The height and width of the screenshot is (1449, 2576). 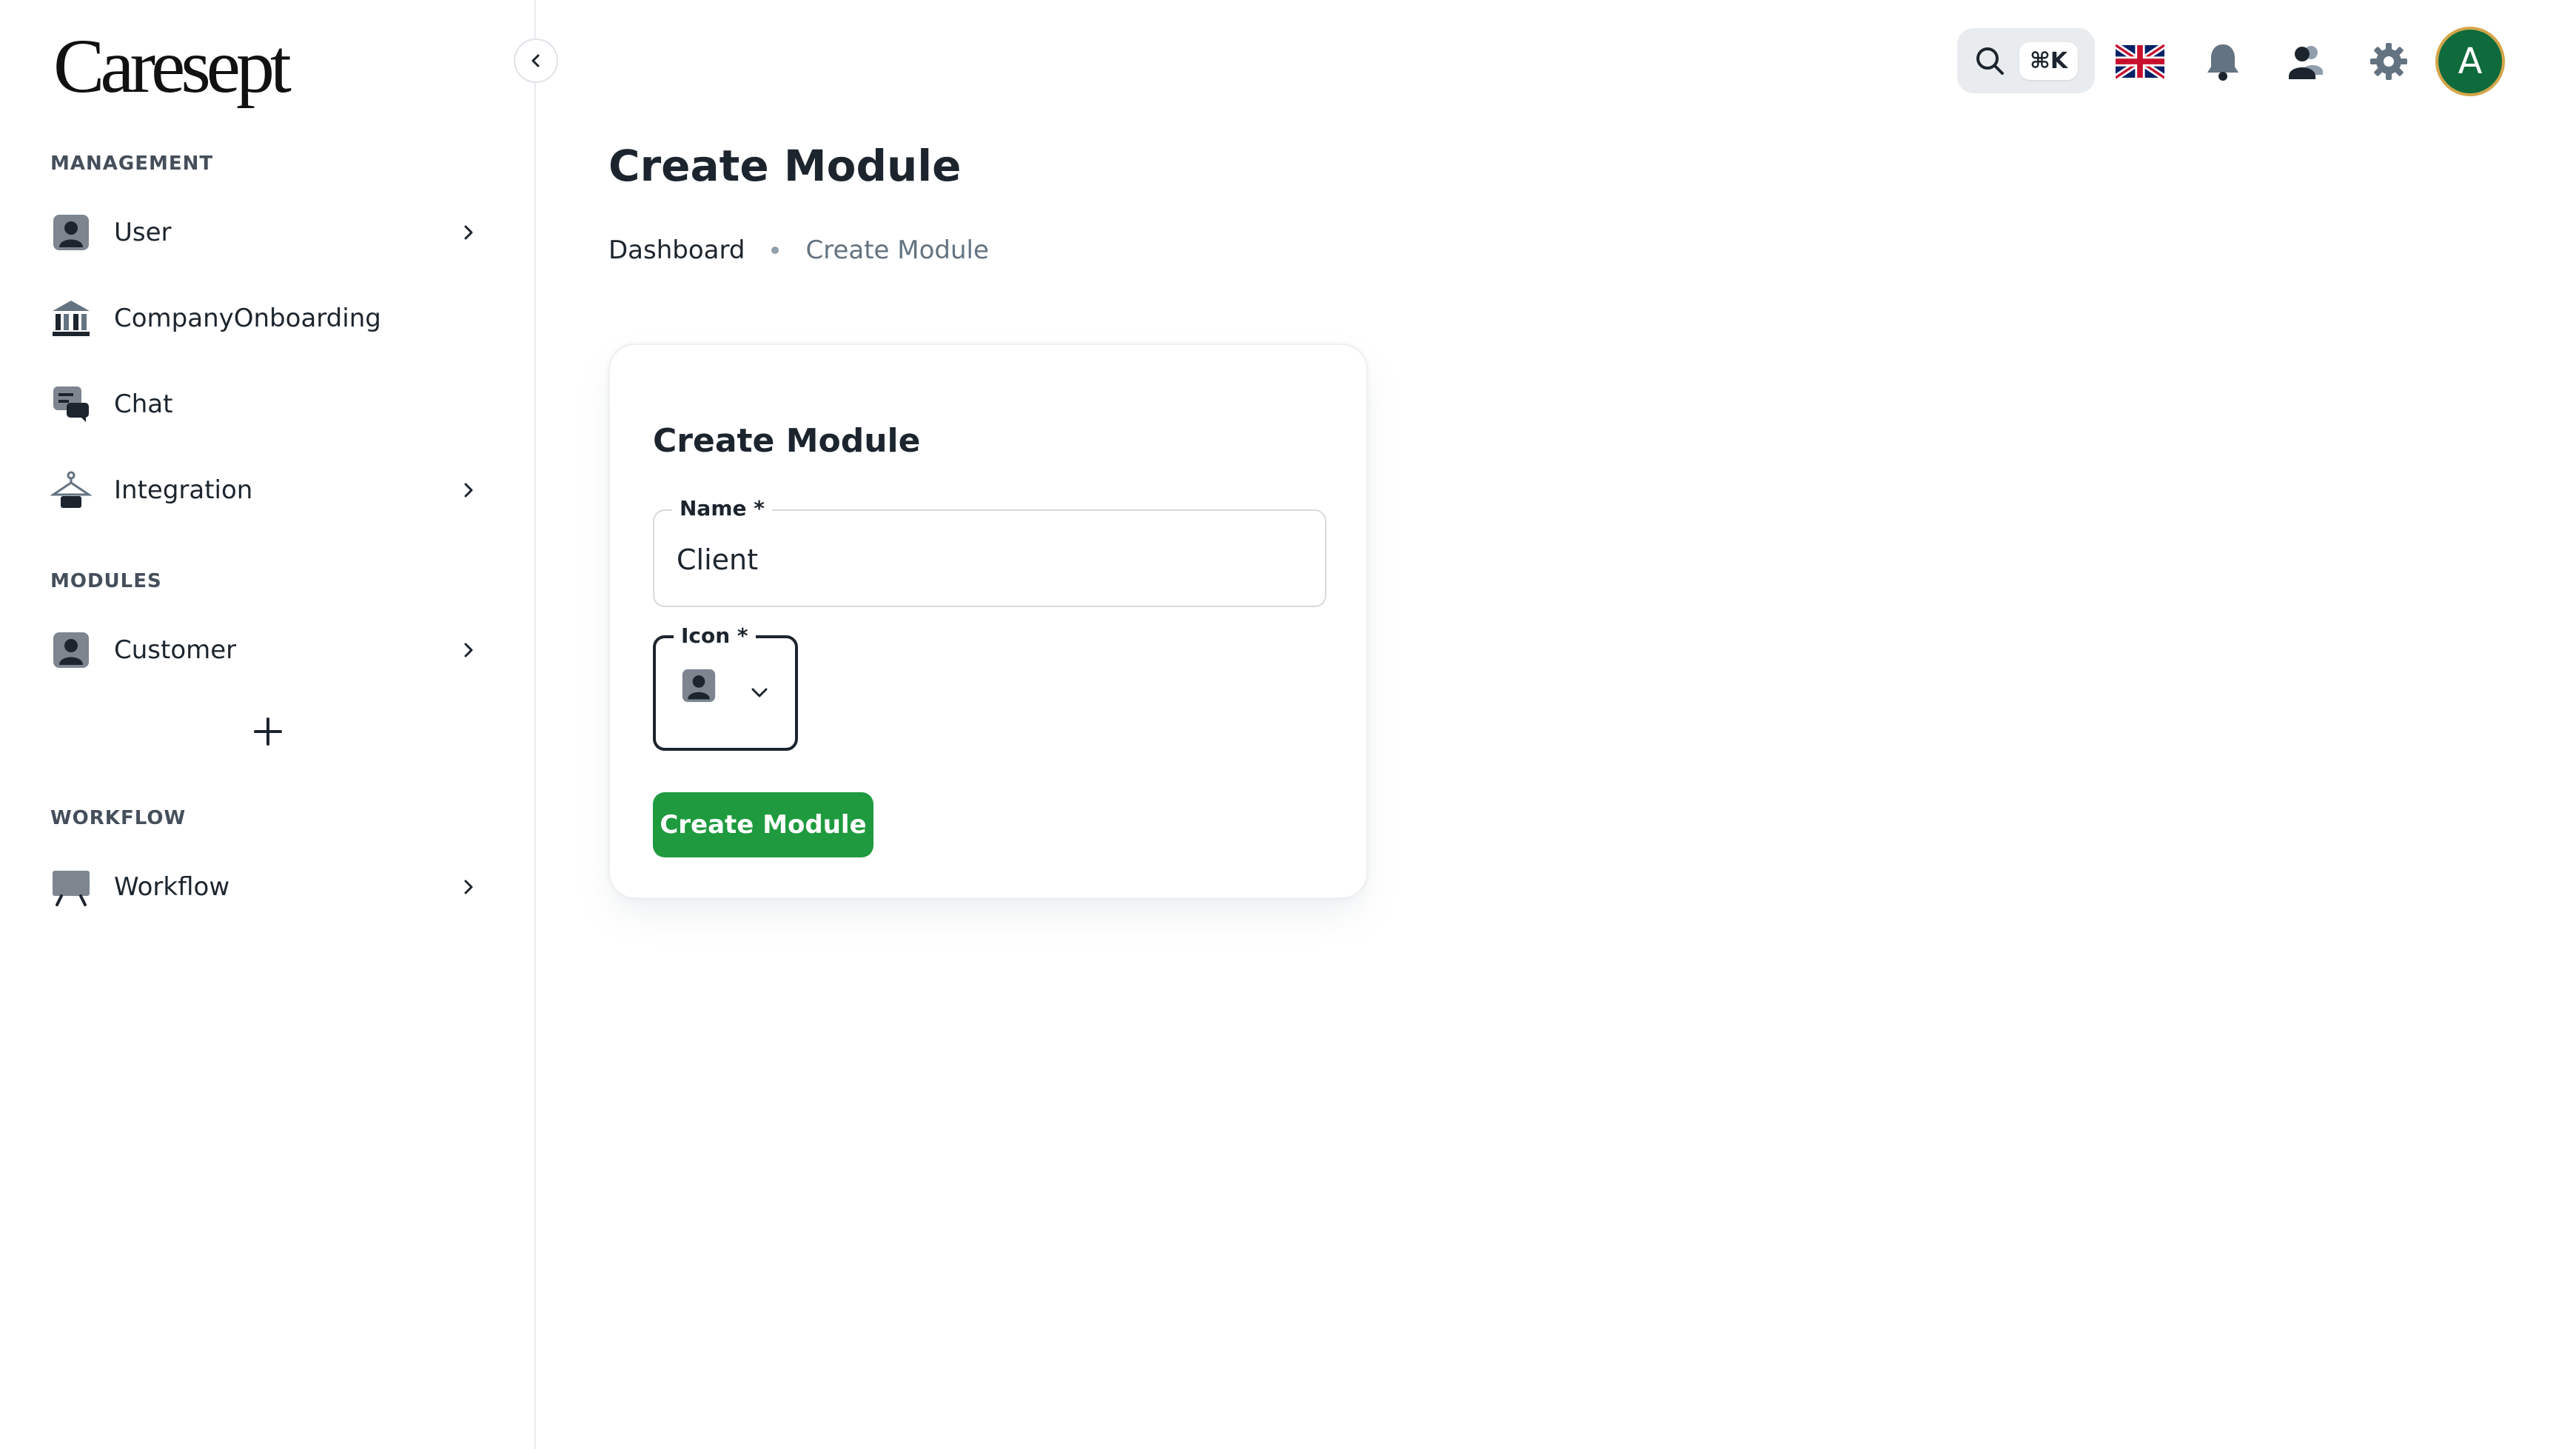 What do you see at coordinates (172, 887) in the screenshot?
I see `sidebar-item-label: Workflow` at bounding box center [172, 887].